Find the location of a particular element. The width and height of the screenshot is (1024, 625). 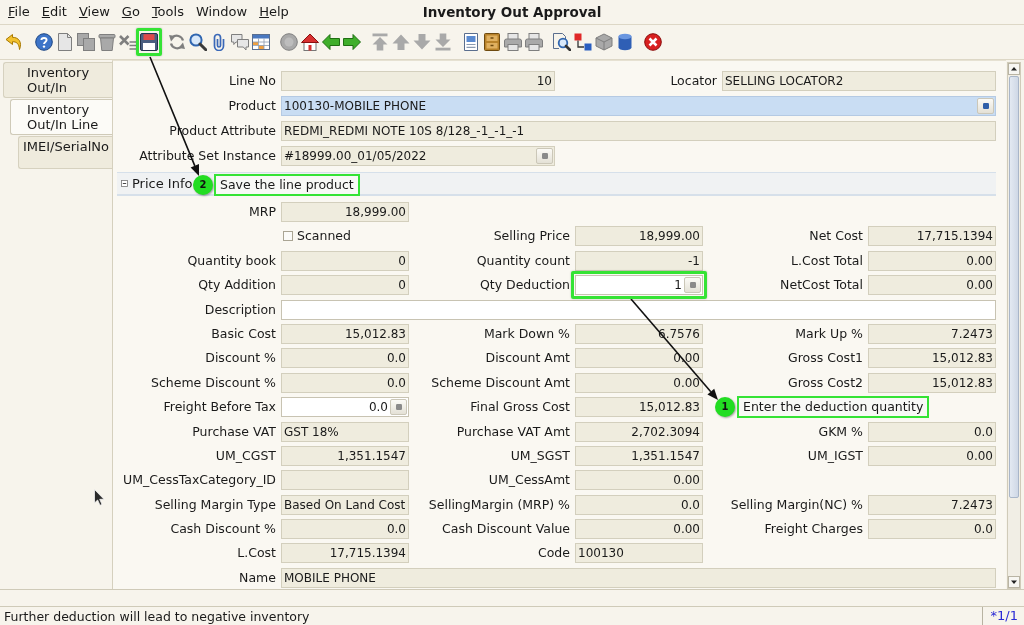

text-field: SELLING LOCATOR2 is located at coordinates (859, 81).